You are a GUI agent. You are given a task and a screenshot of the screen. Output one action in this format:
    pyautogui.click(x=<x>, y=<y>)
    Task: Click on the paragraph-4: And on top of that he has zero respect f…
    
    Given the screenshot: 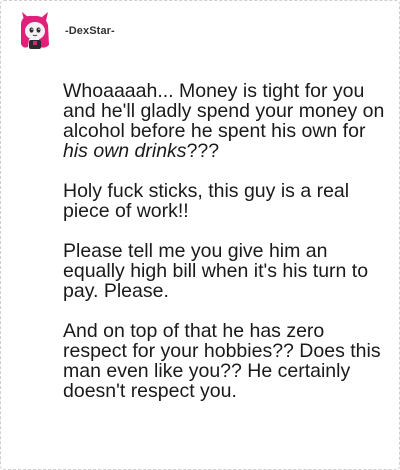 What is the action you would take?
    pyautogui.click(x=222, y=361)
    